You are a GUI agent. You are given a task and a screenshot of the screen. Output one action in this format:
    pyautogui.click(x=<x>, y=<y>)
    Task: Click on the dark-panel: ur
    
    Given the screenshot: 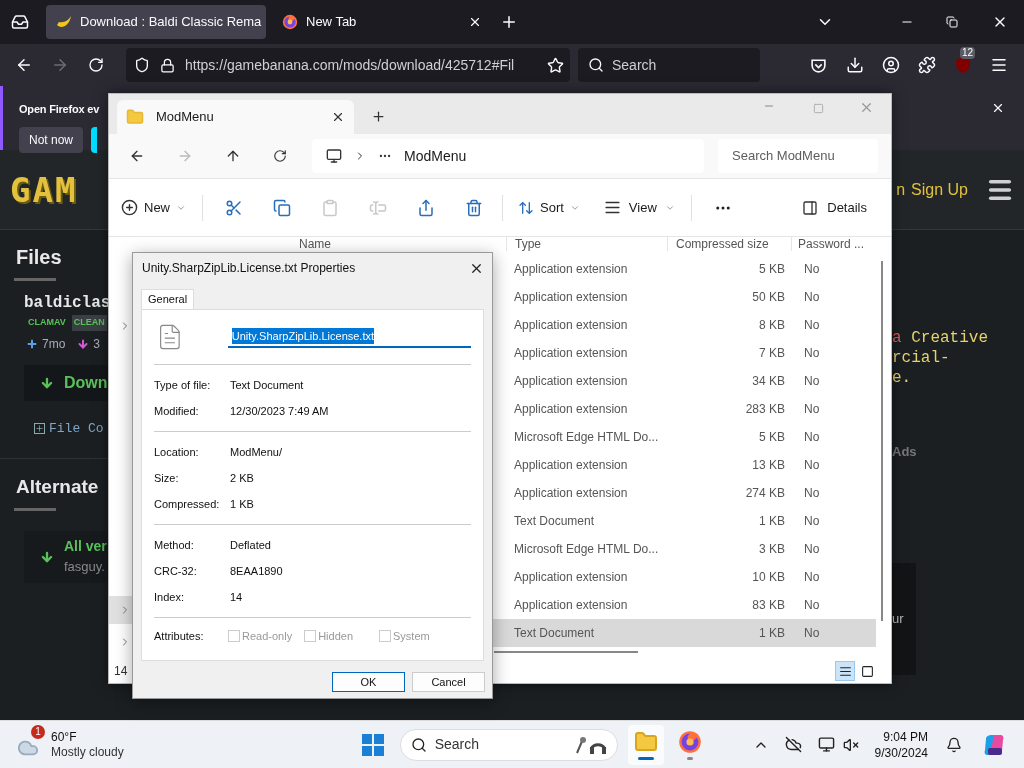 What is the action you would take?
    pyautogui.click(x=904, y=618)
    